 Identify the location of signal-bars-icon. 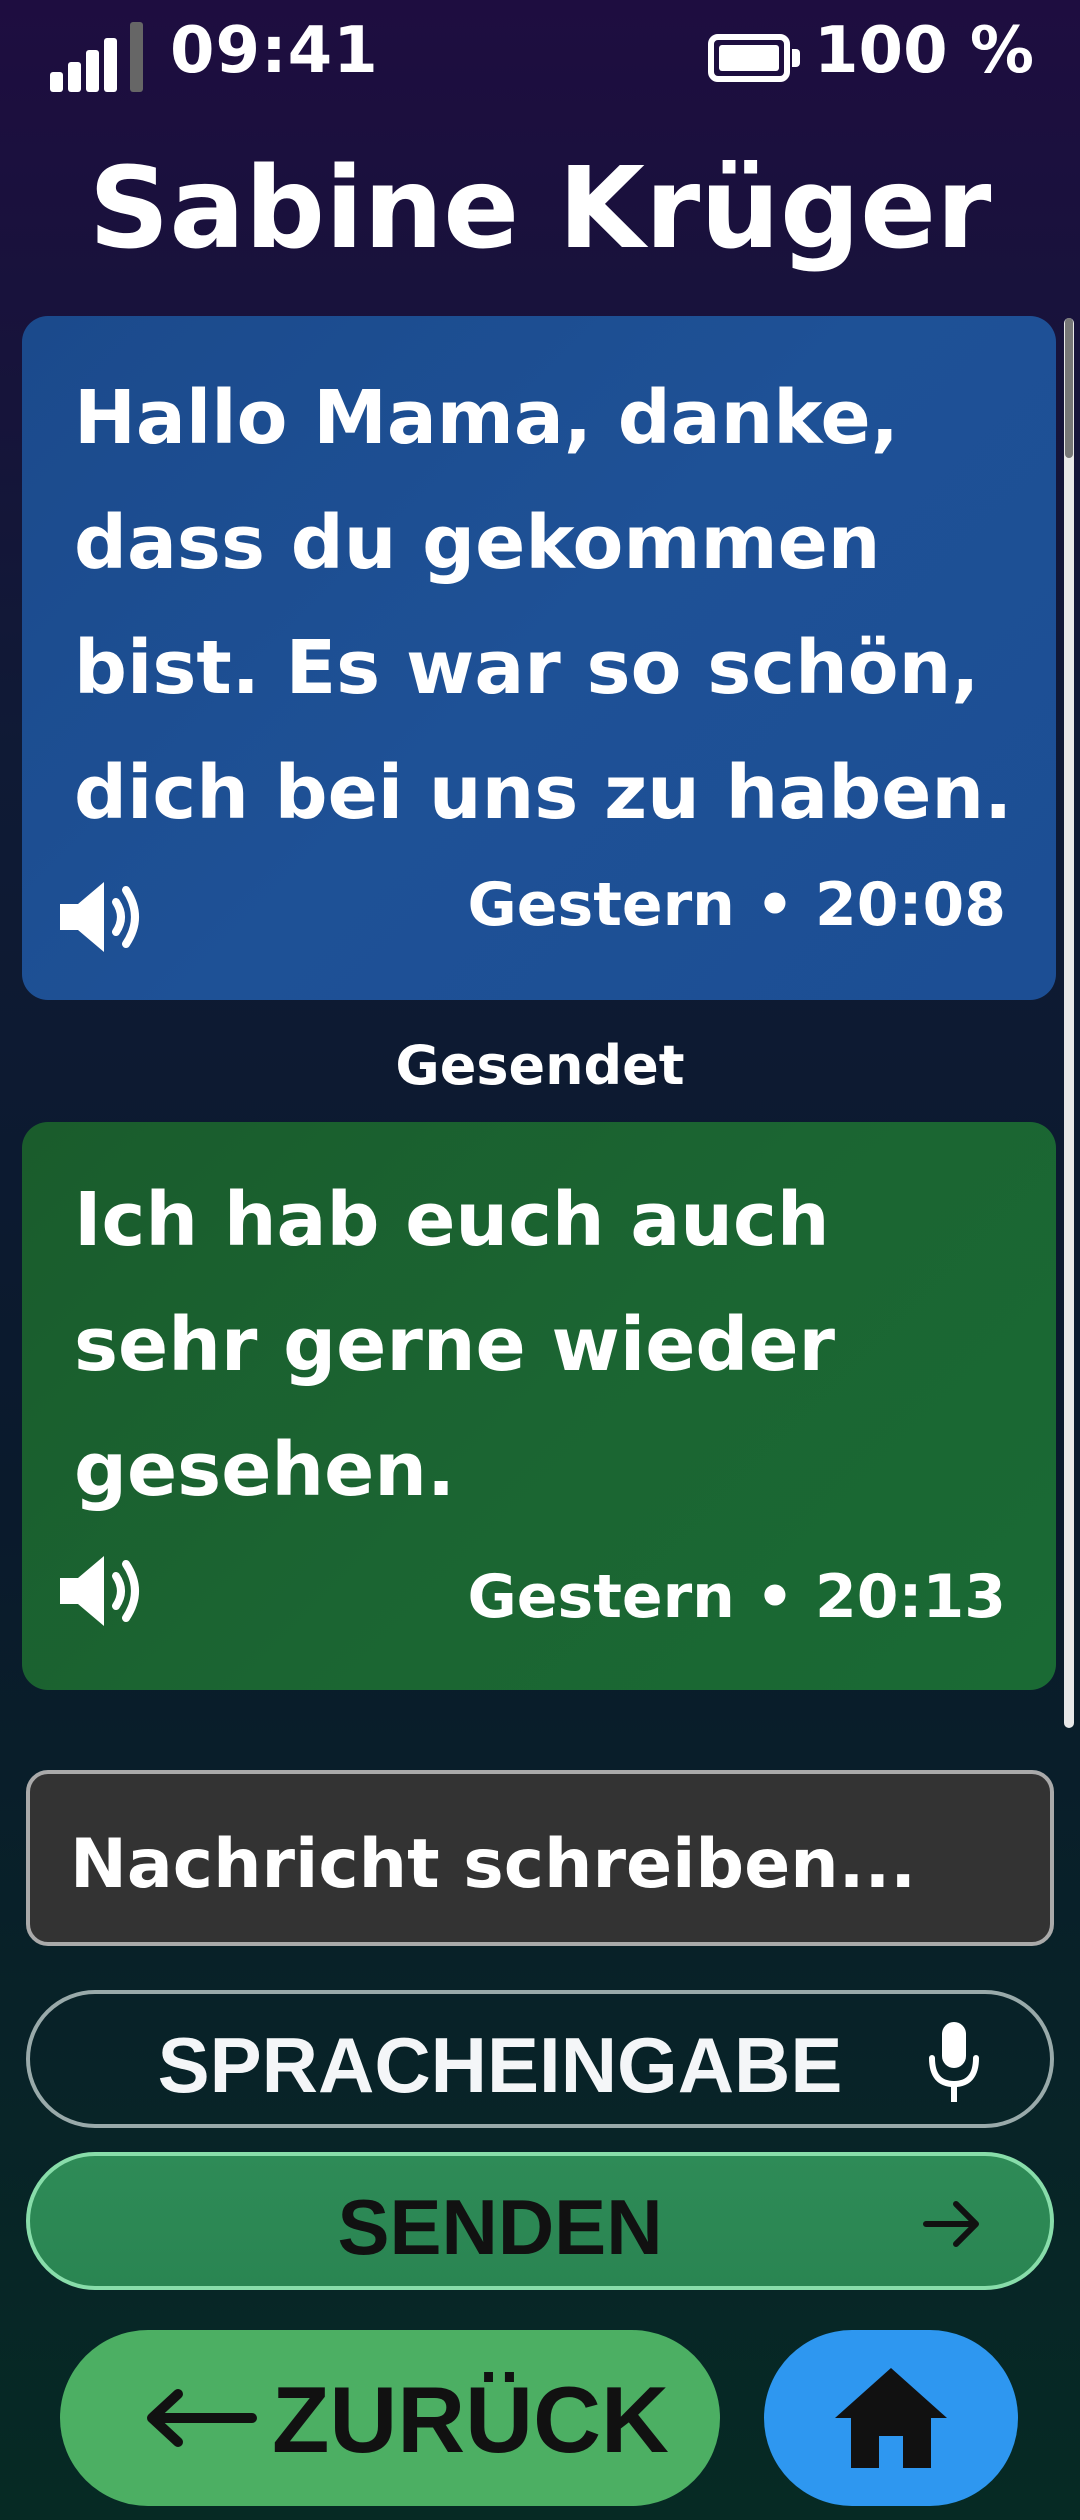
(100, 57).